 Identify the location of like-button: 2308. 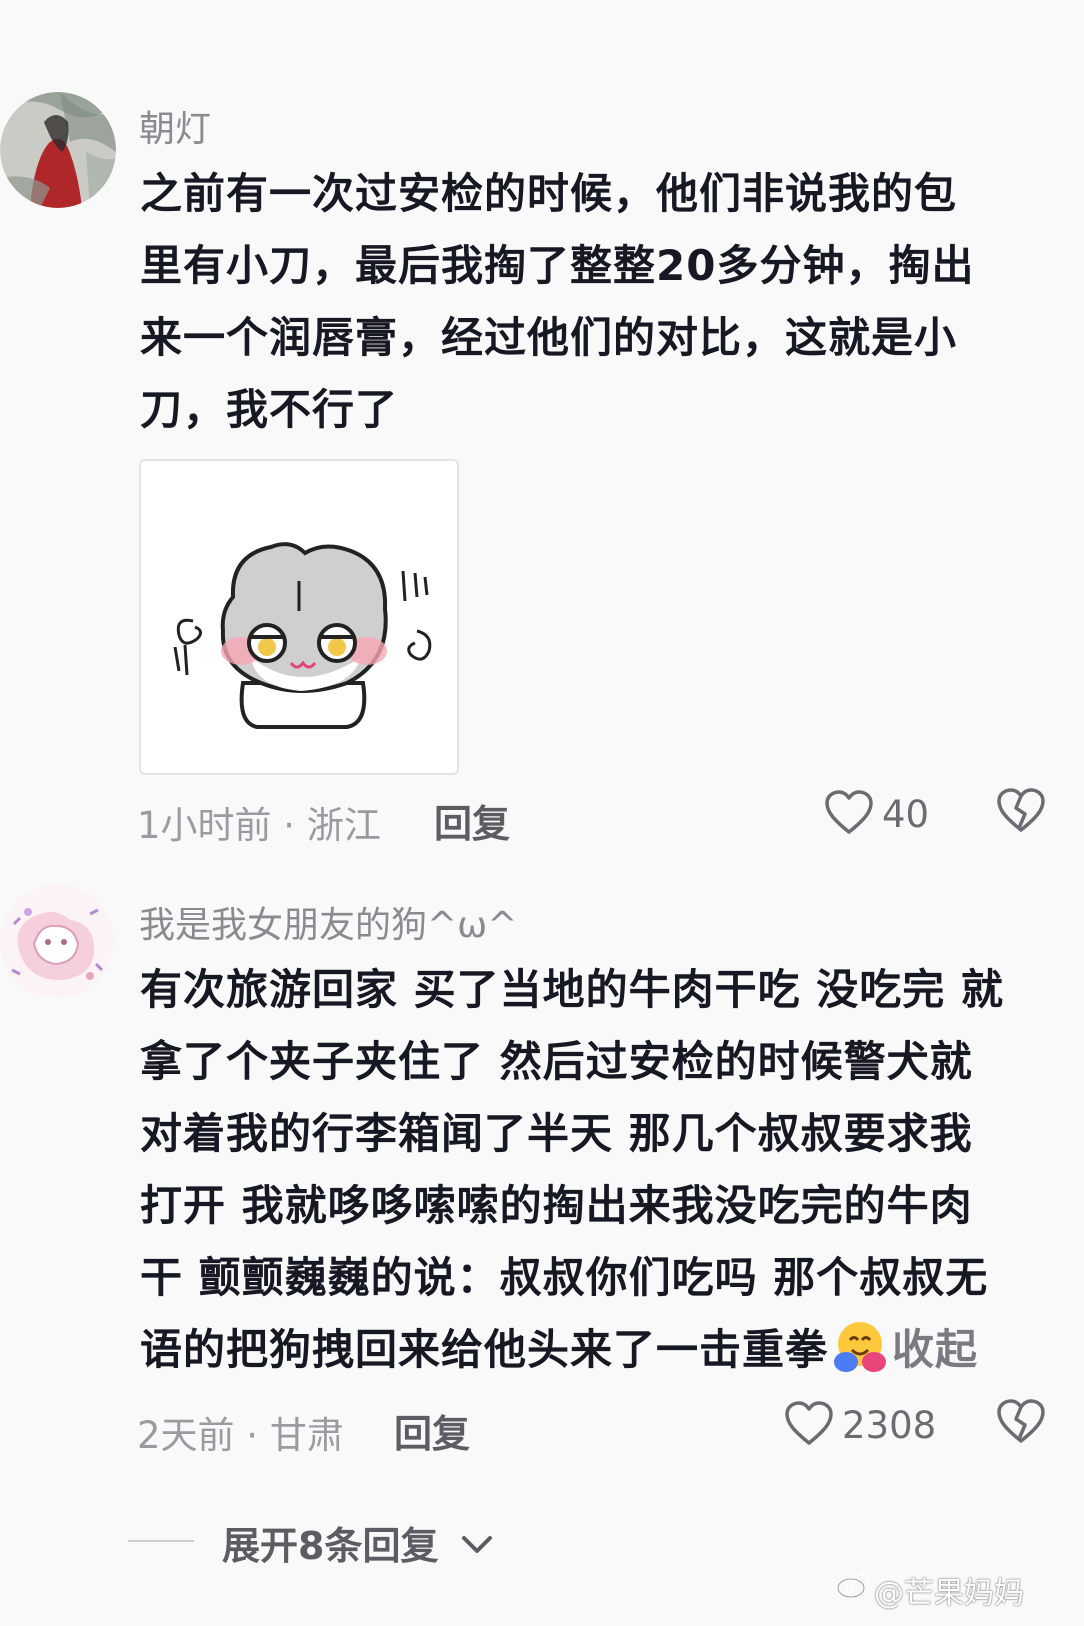
(860, 1424).